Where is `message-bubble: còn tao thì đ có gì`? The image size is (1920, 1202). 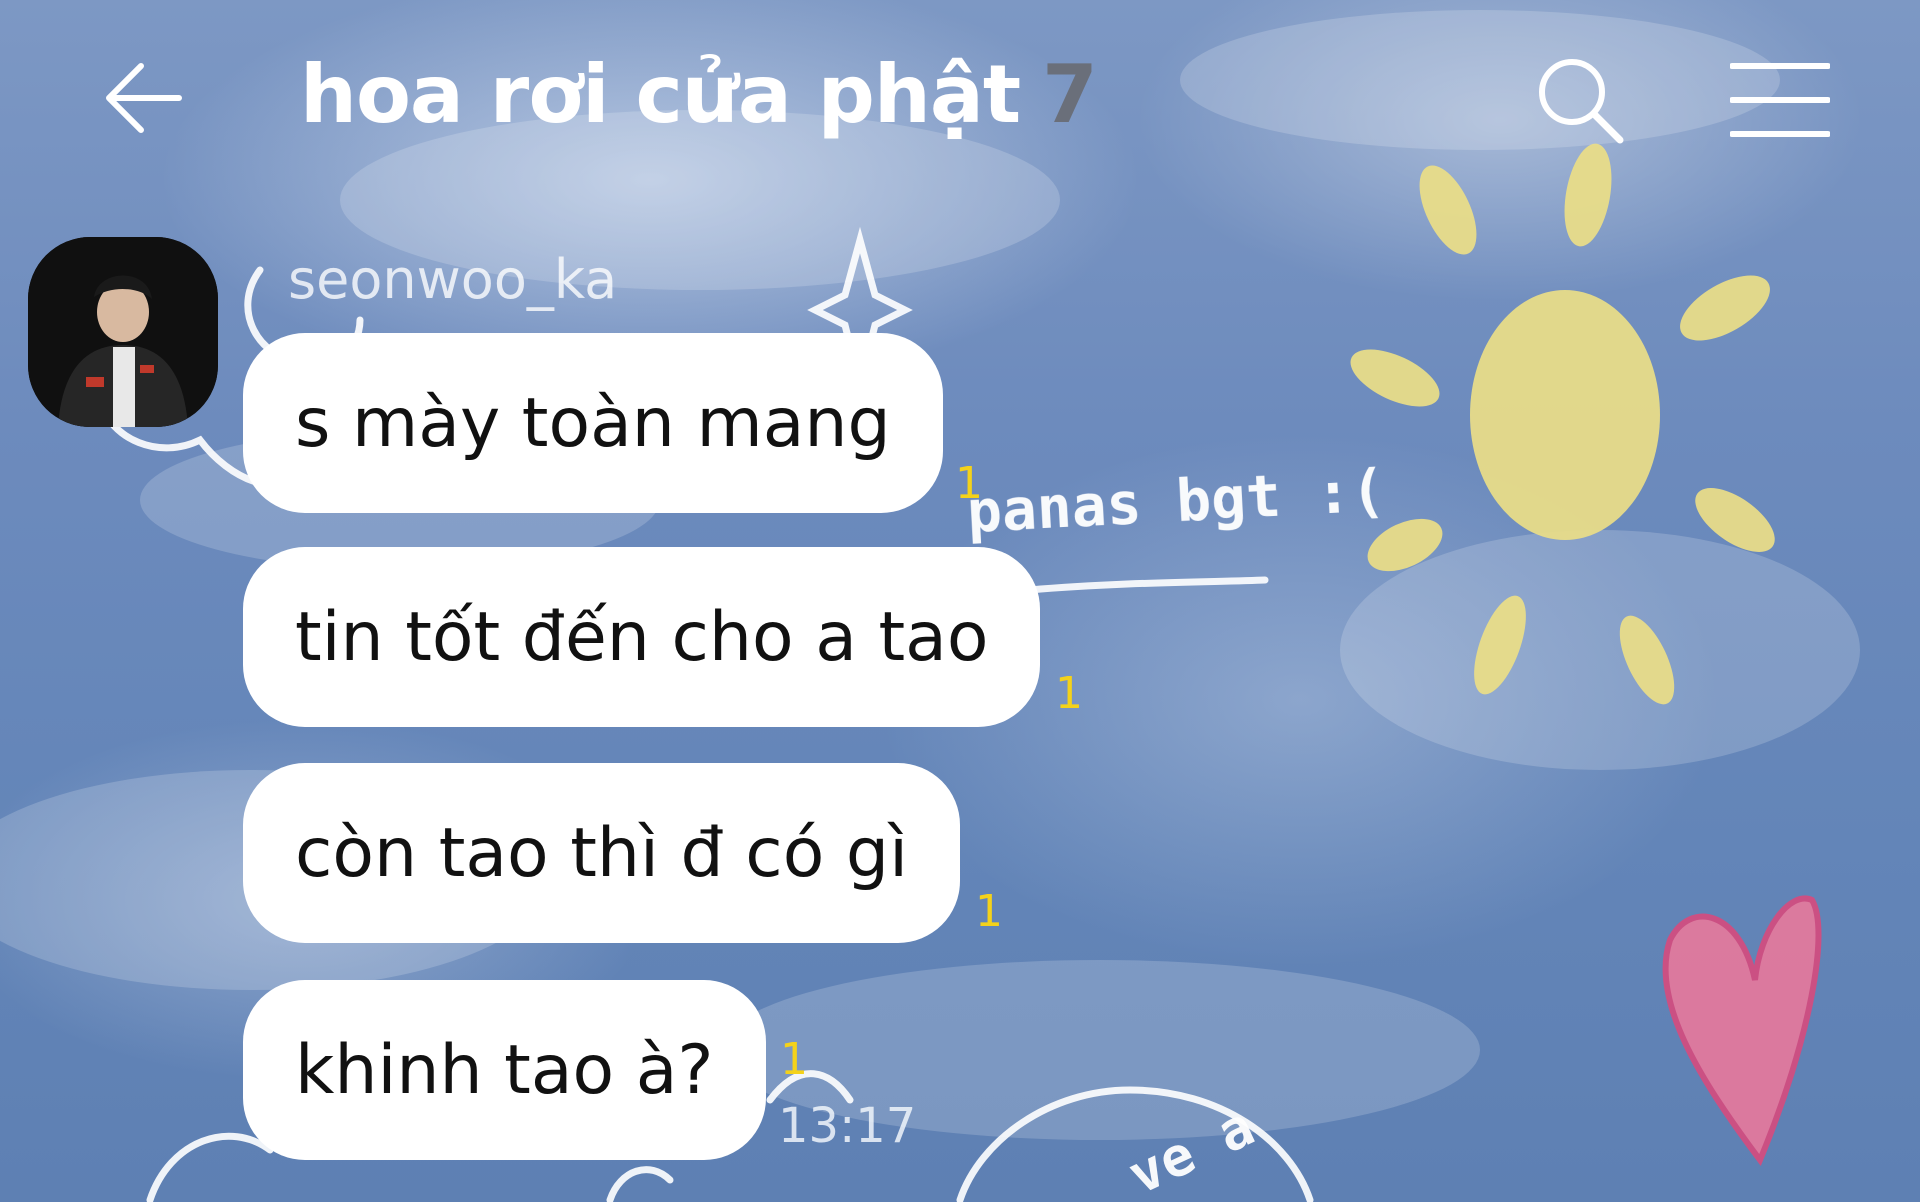 message-bubble: còn tao thì đ có gì is located at coordinates (601, 853).